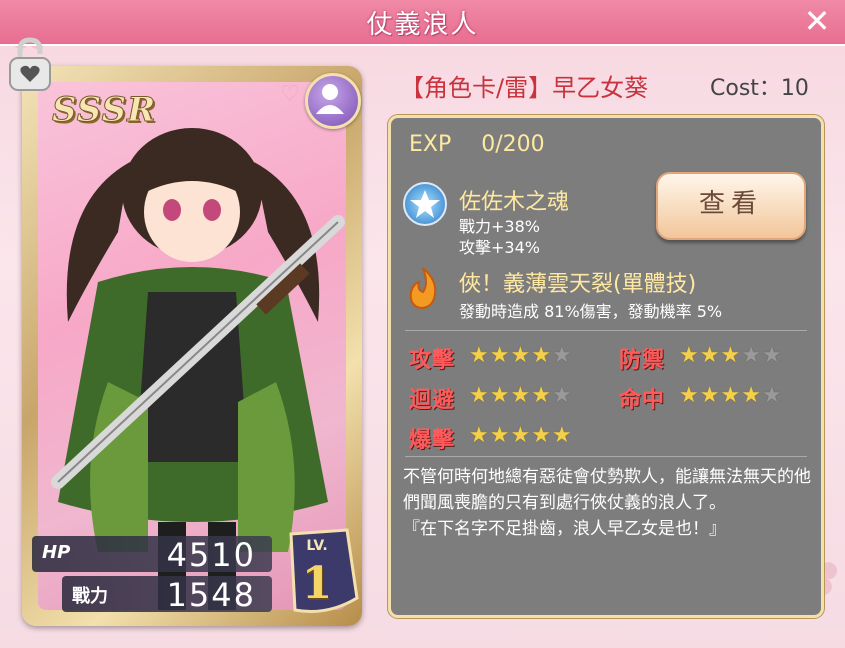  I want to click on hp-label: HP, so click(56, 552).